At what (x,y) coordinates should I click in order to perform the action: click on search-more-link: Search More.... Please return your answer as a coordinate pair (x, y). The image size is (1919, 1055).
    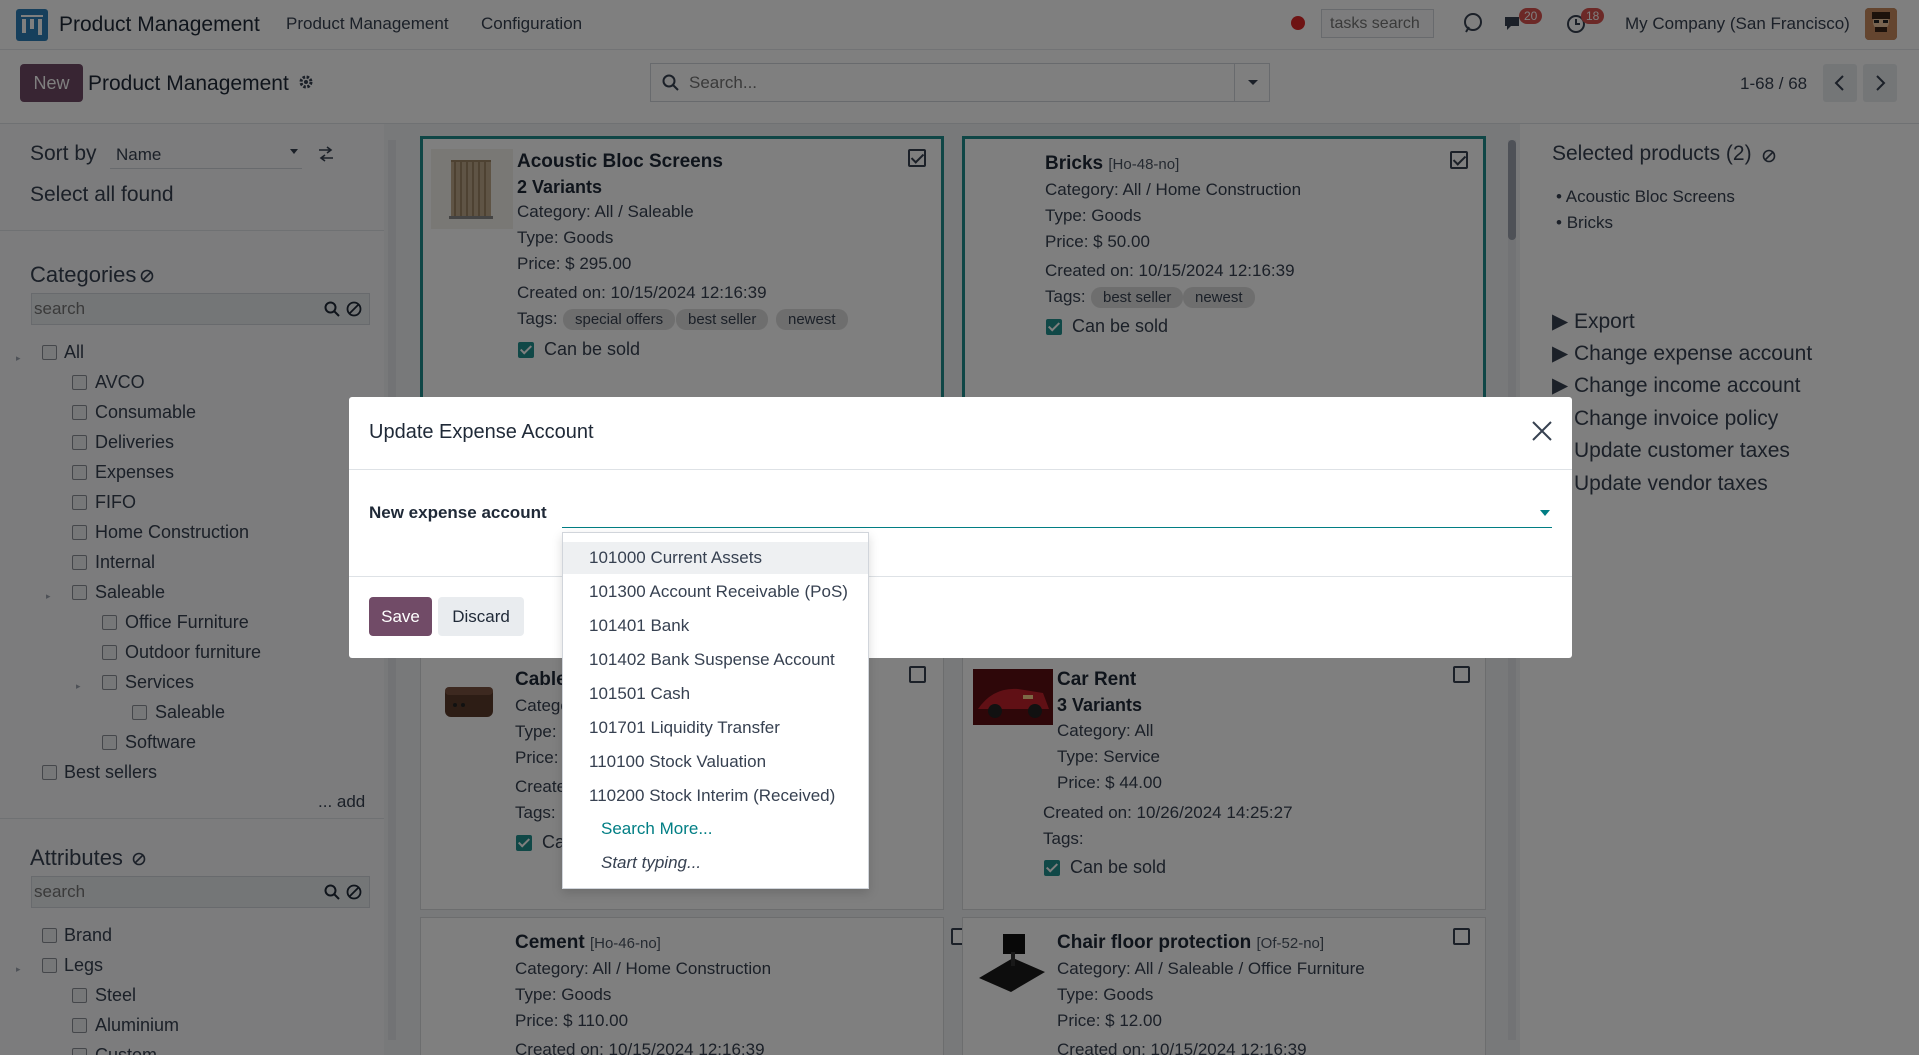
    Looking at the image, I should click on (657, 829).